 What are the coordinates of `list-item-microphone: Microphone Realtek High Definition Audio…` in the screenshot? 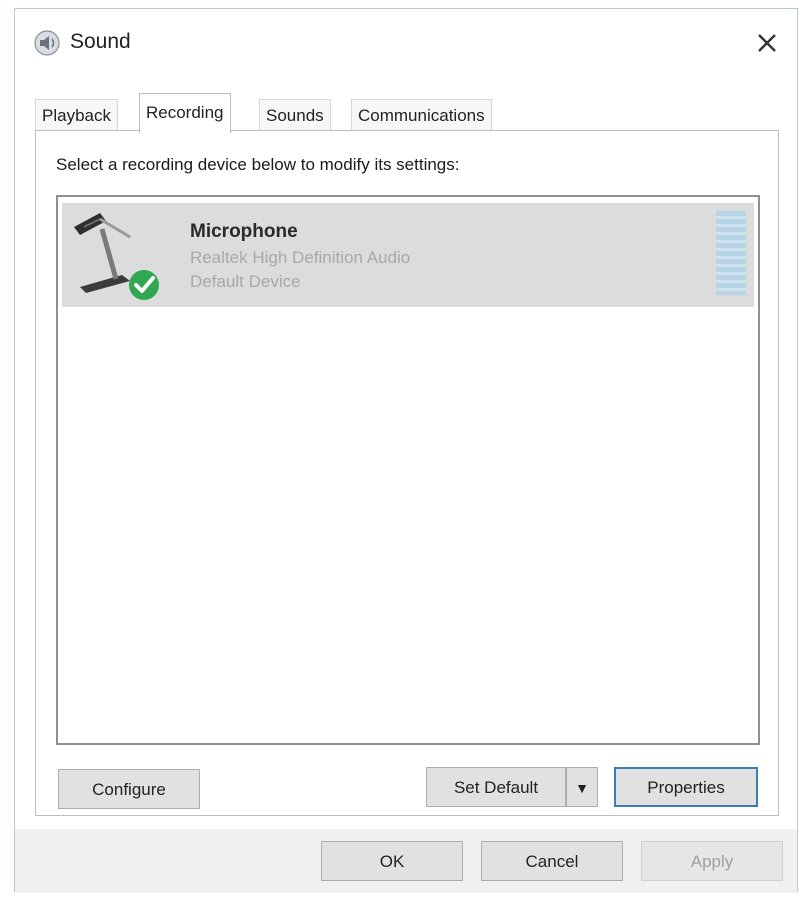 It's located at (408, 255).